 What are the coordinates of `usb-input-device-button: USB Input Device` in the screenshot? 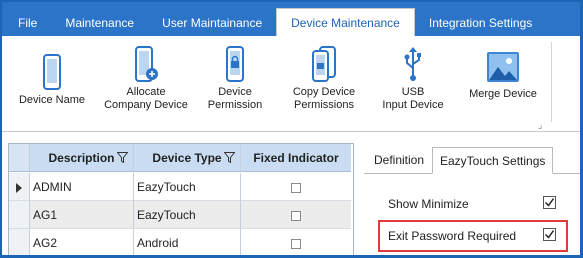 It's located at (413, 79).